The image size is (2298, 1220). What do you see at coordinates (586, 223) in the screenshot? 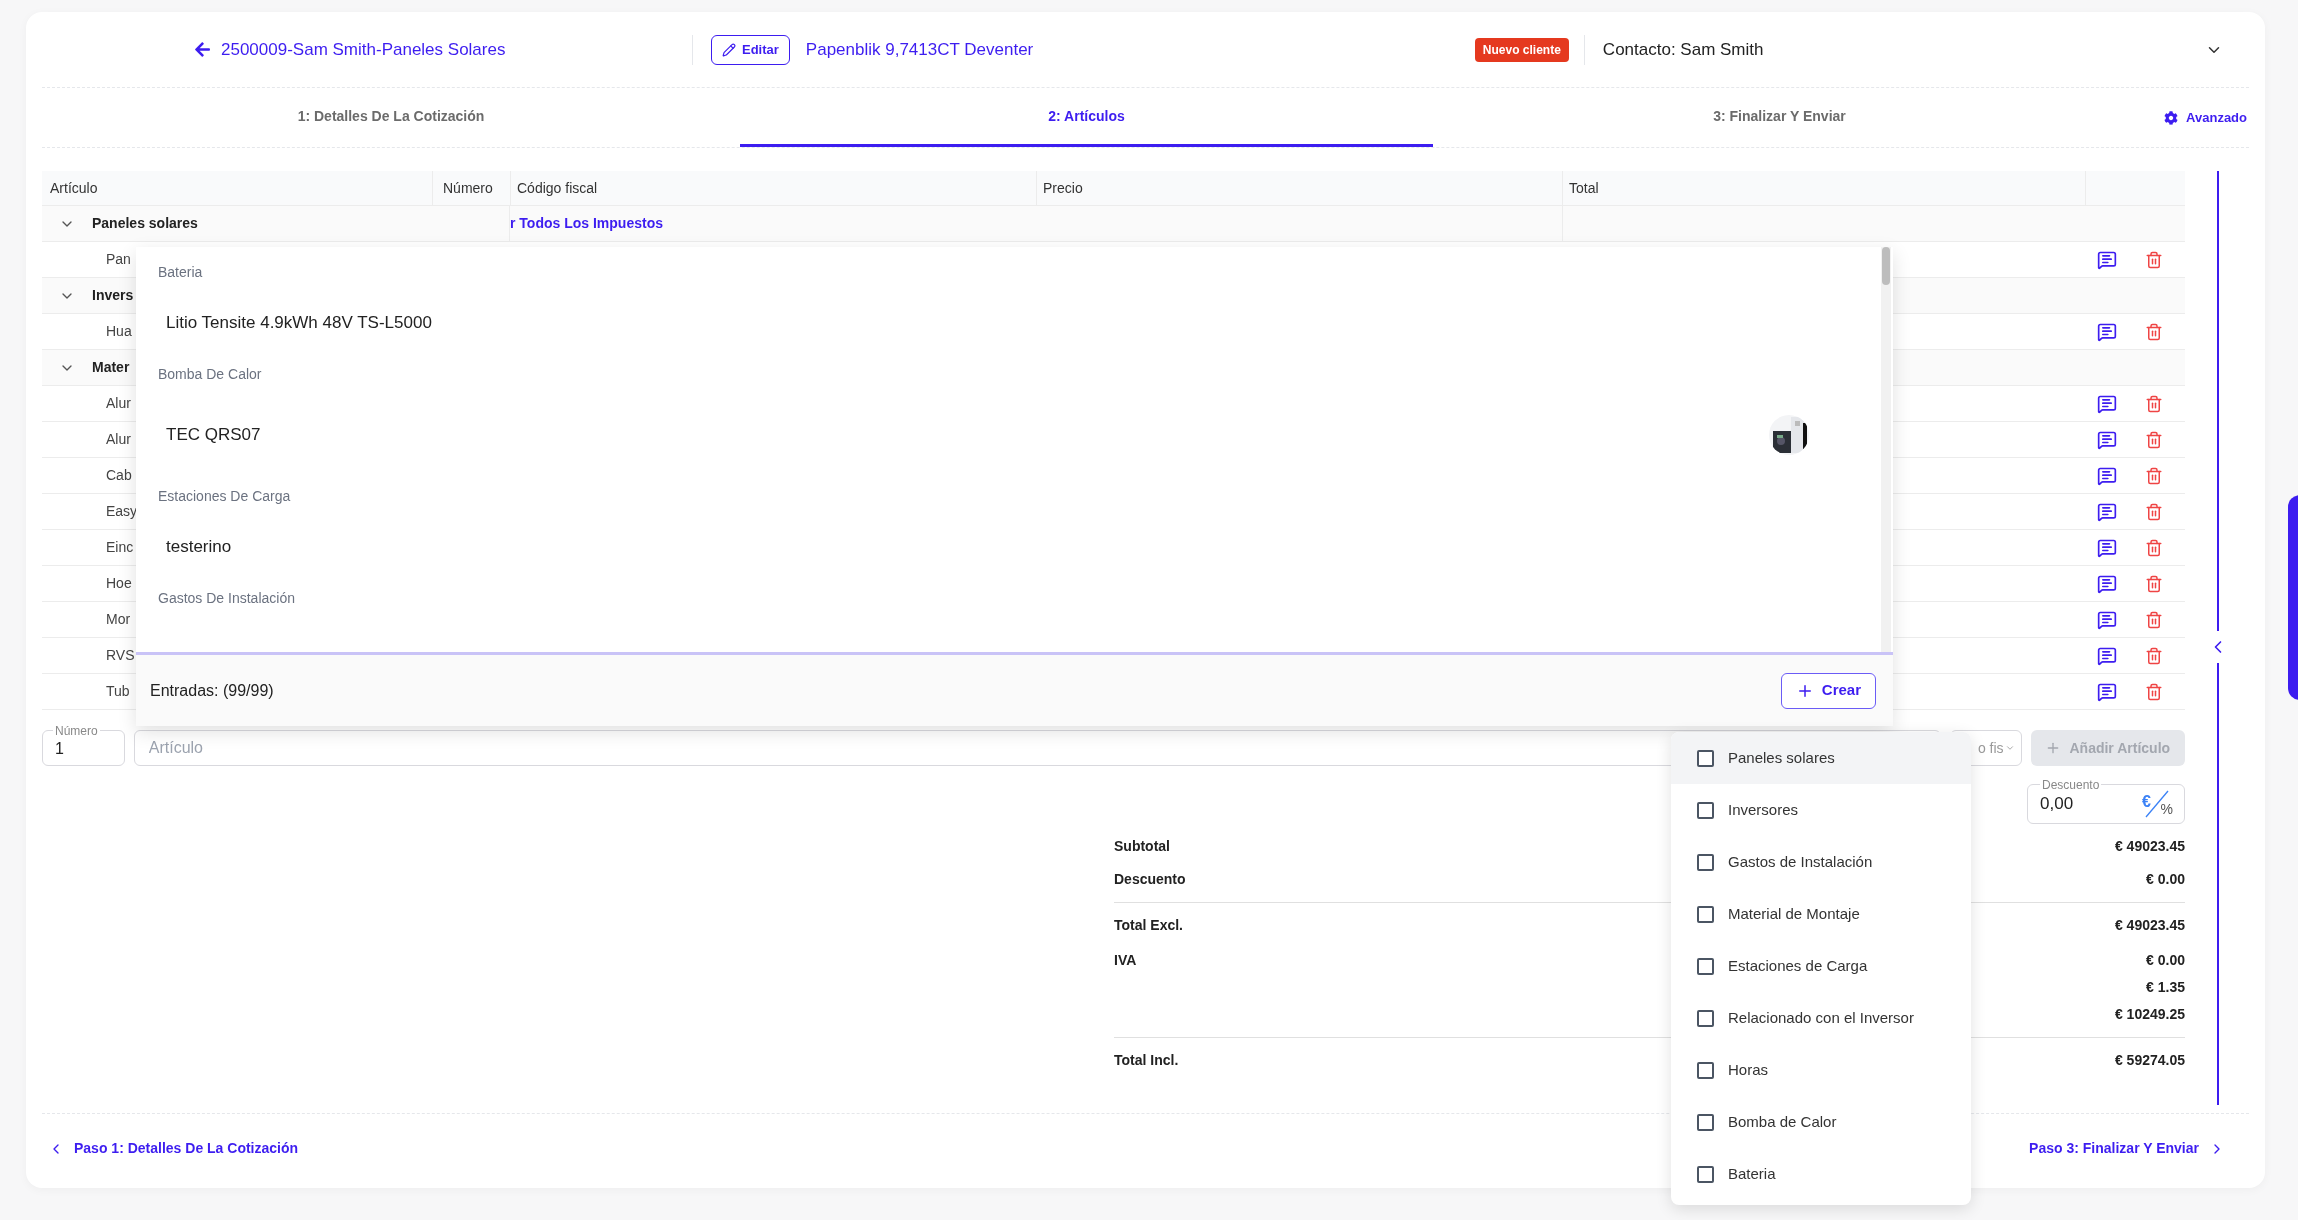
I see `tax-link: r Todos Los Impuestos` at bounding box center [586, 223].